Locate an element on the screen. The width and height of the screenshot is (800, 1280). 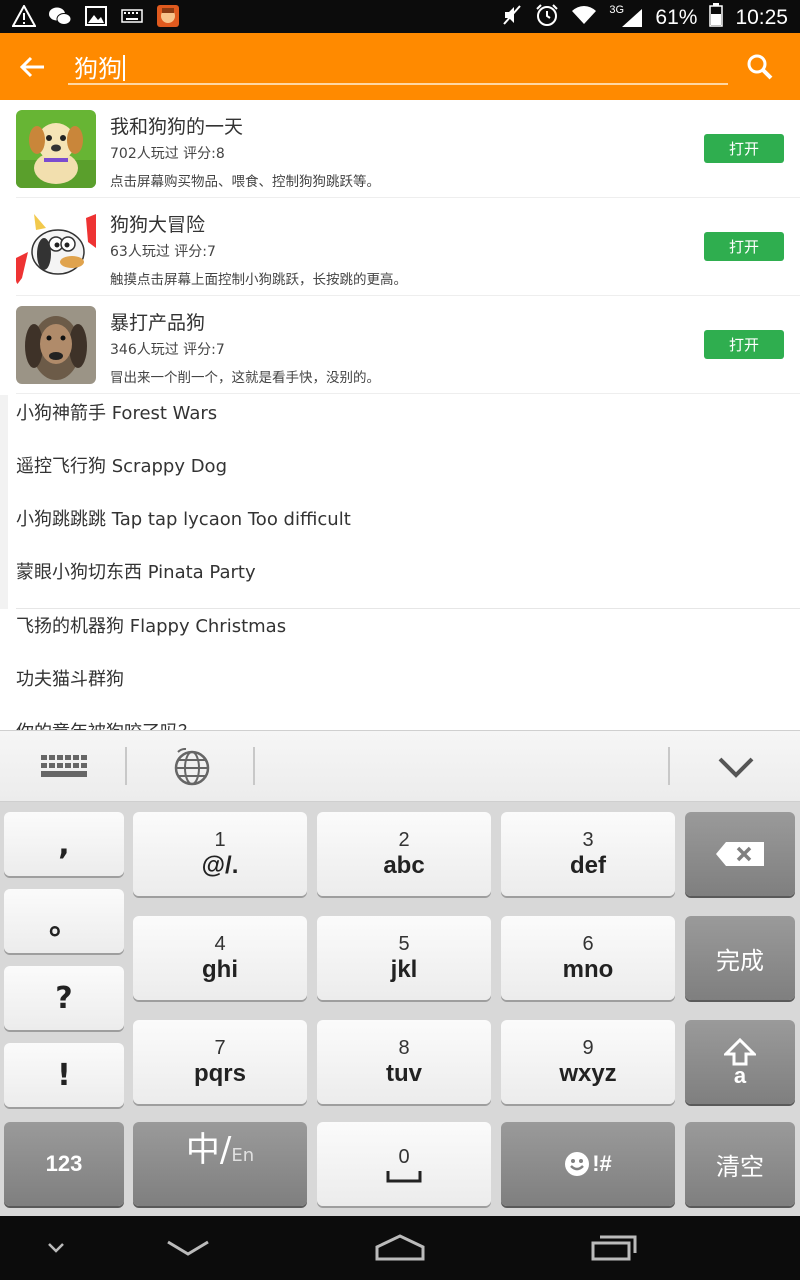
search-query: 狗狗 is located at coordinates (99, 66).